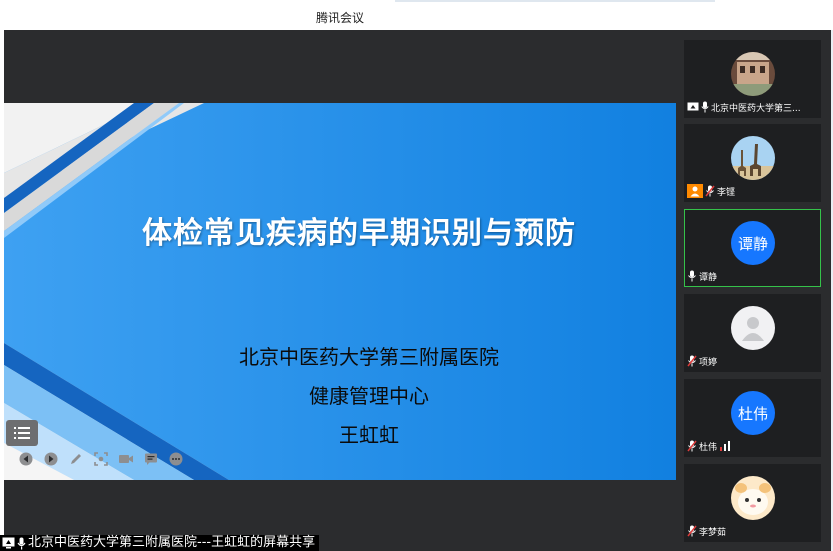  I want to click on avatar: 杜伟, so click(753, 413).